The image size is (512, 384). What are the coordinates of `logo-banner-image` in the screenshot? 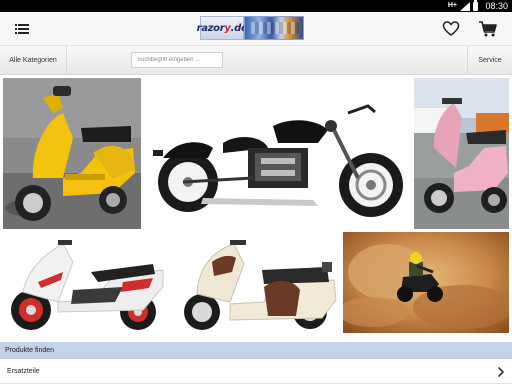 It's located at (274, 28).